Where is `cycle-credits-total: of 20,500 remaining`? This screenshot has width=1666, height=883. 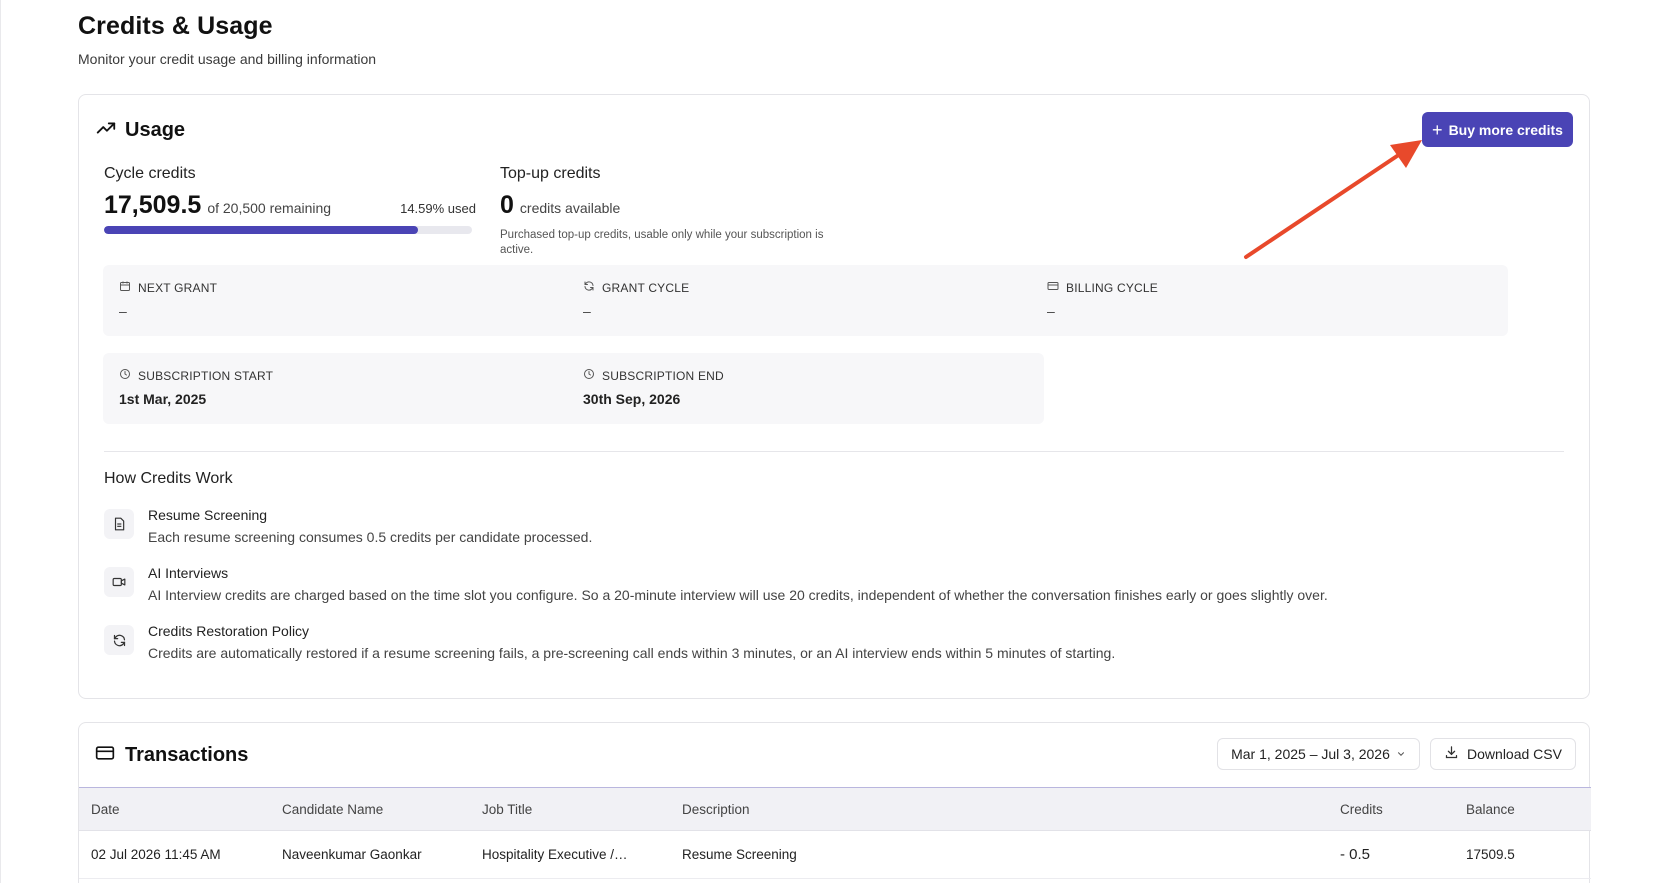
cycle-credits-total: of 20,500 remaining is located at coordinates (269, 208).